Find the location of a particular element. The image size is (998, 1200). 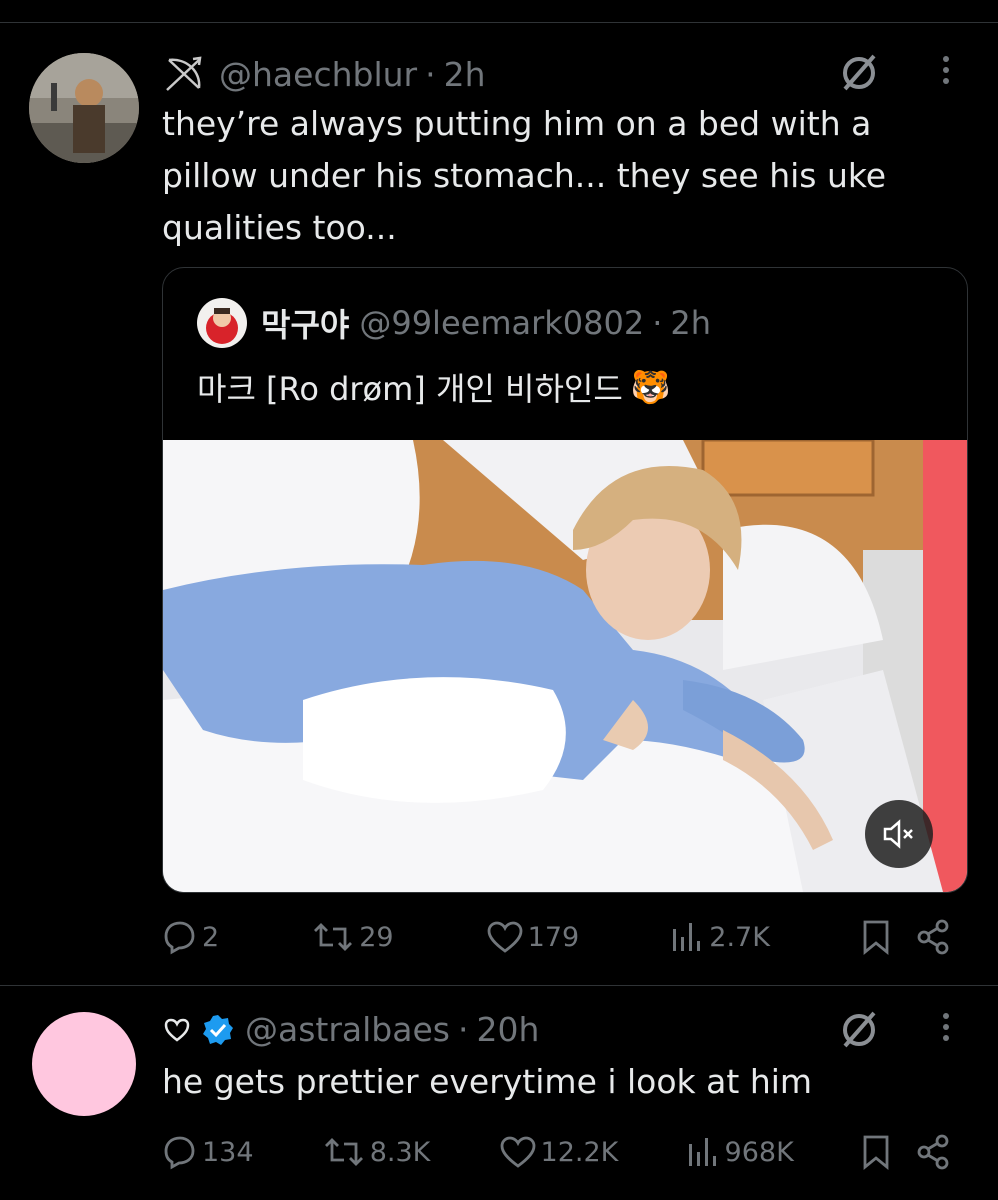

mute-icon is located at coordinates (899, 834).